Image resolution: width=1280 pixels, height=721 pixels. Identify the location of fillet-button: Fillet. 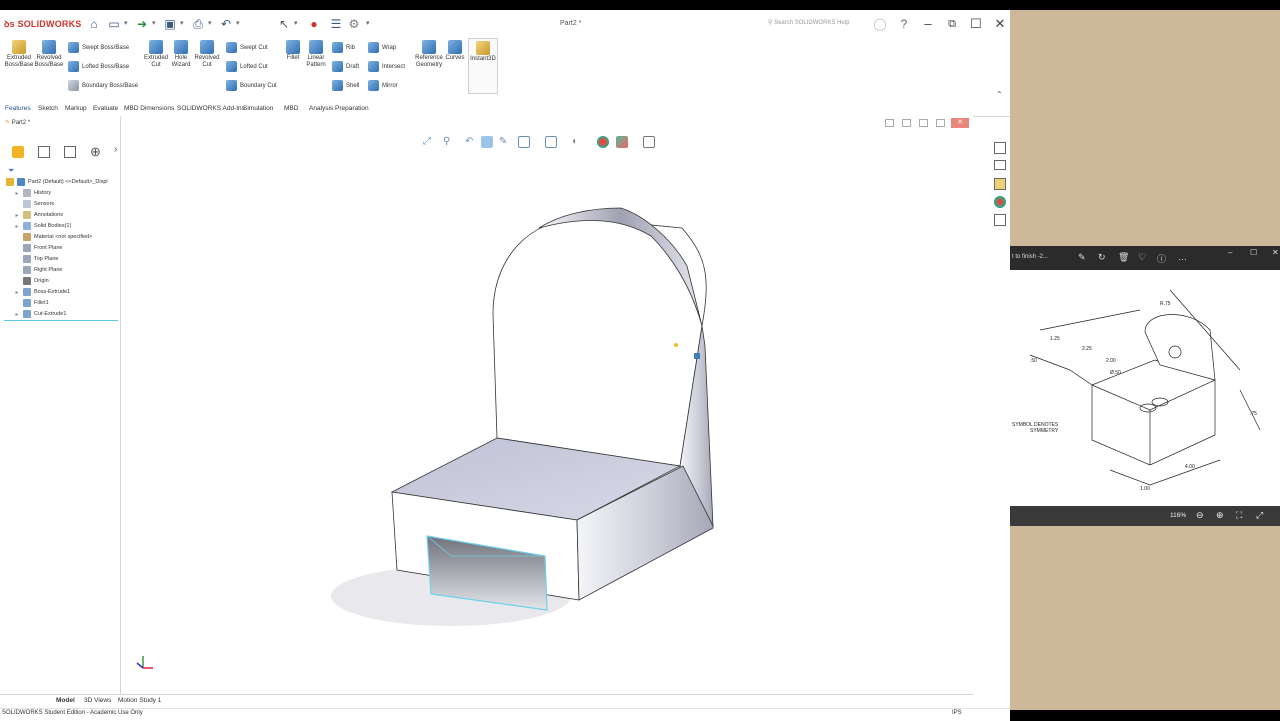
(293, 51).